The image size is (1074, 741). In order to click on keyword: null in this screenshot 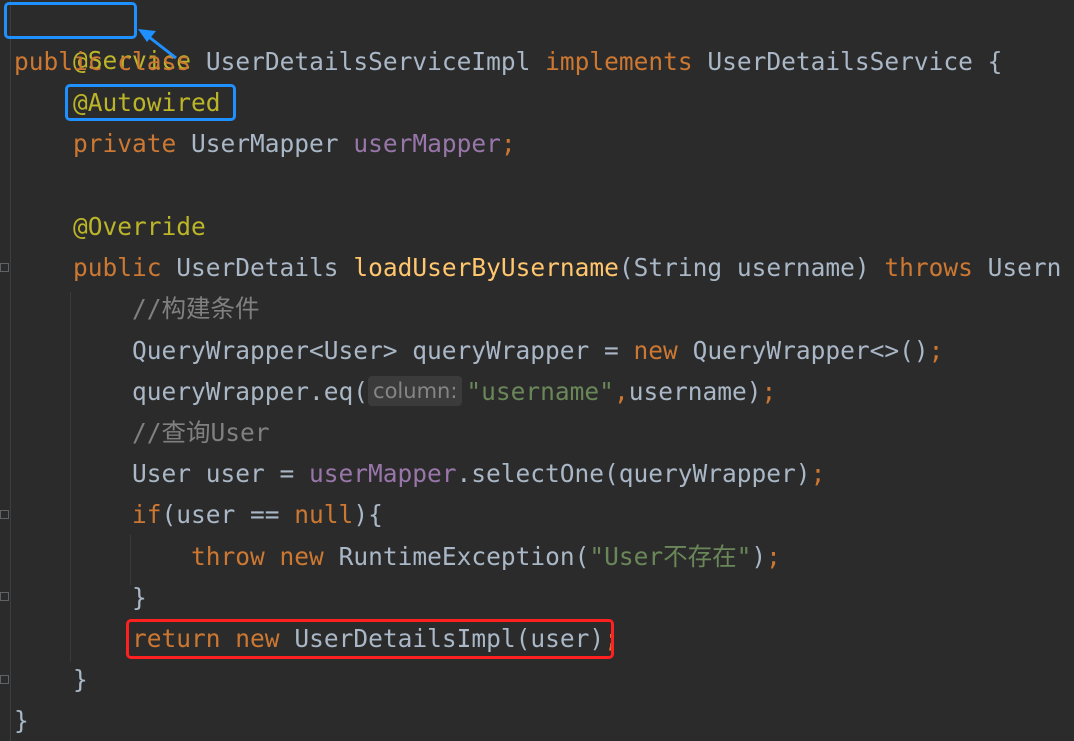, I will do `click(324, 514)`.